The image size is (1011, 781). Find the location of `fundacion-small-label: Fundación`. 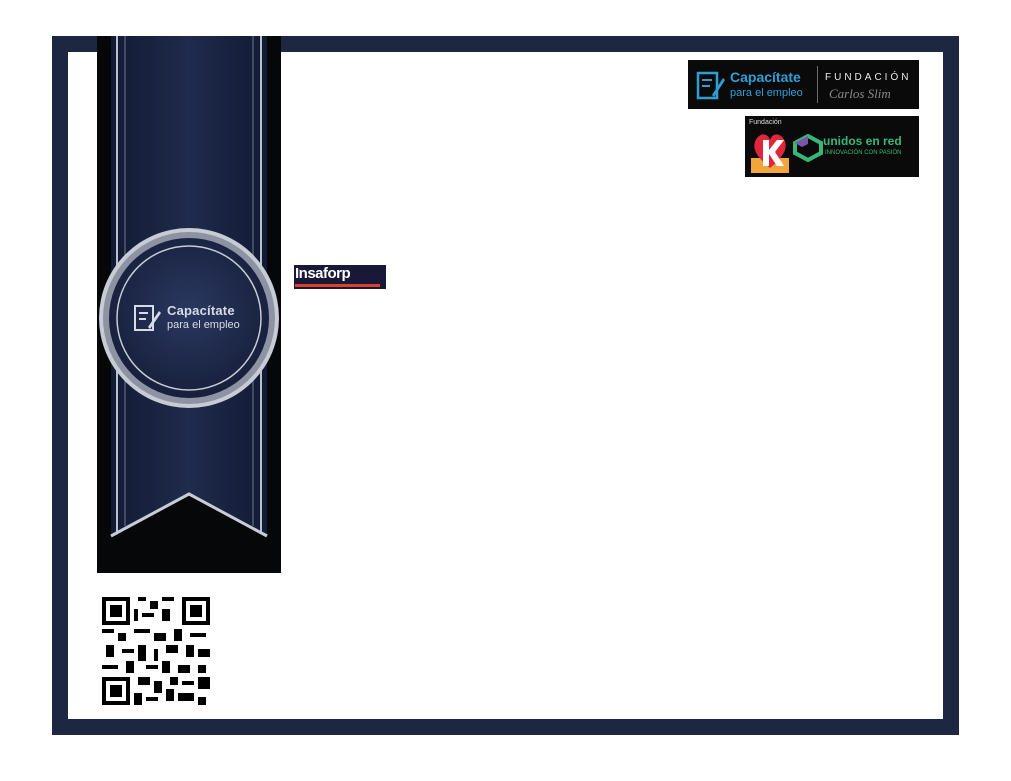

fundacion-small-label: Fundación is located at coordinates (765, 122).